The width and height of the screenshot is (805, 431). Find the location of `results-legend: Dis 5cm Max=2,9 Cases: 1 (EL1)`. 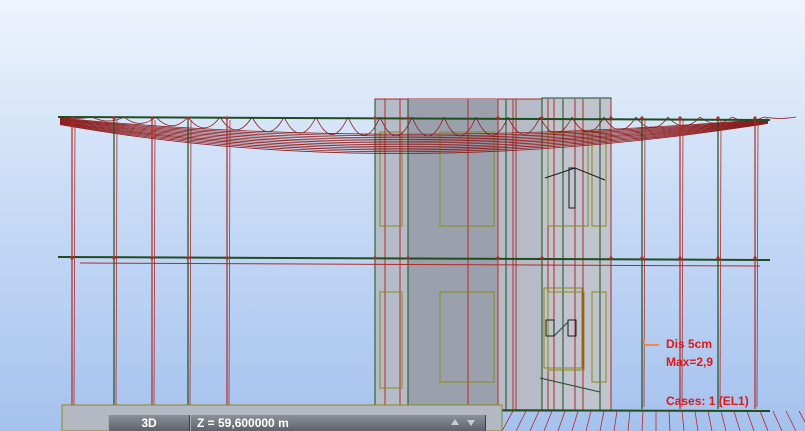

results-legend: Dis 5cm Max=2,9 Cases: 1 (EL1) is located at coordinates (718, 377).